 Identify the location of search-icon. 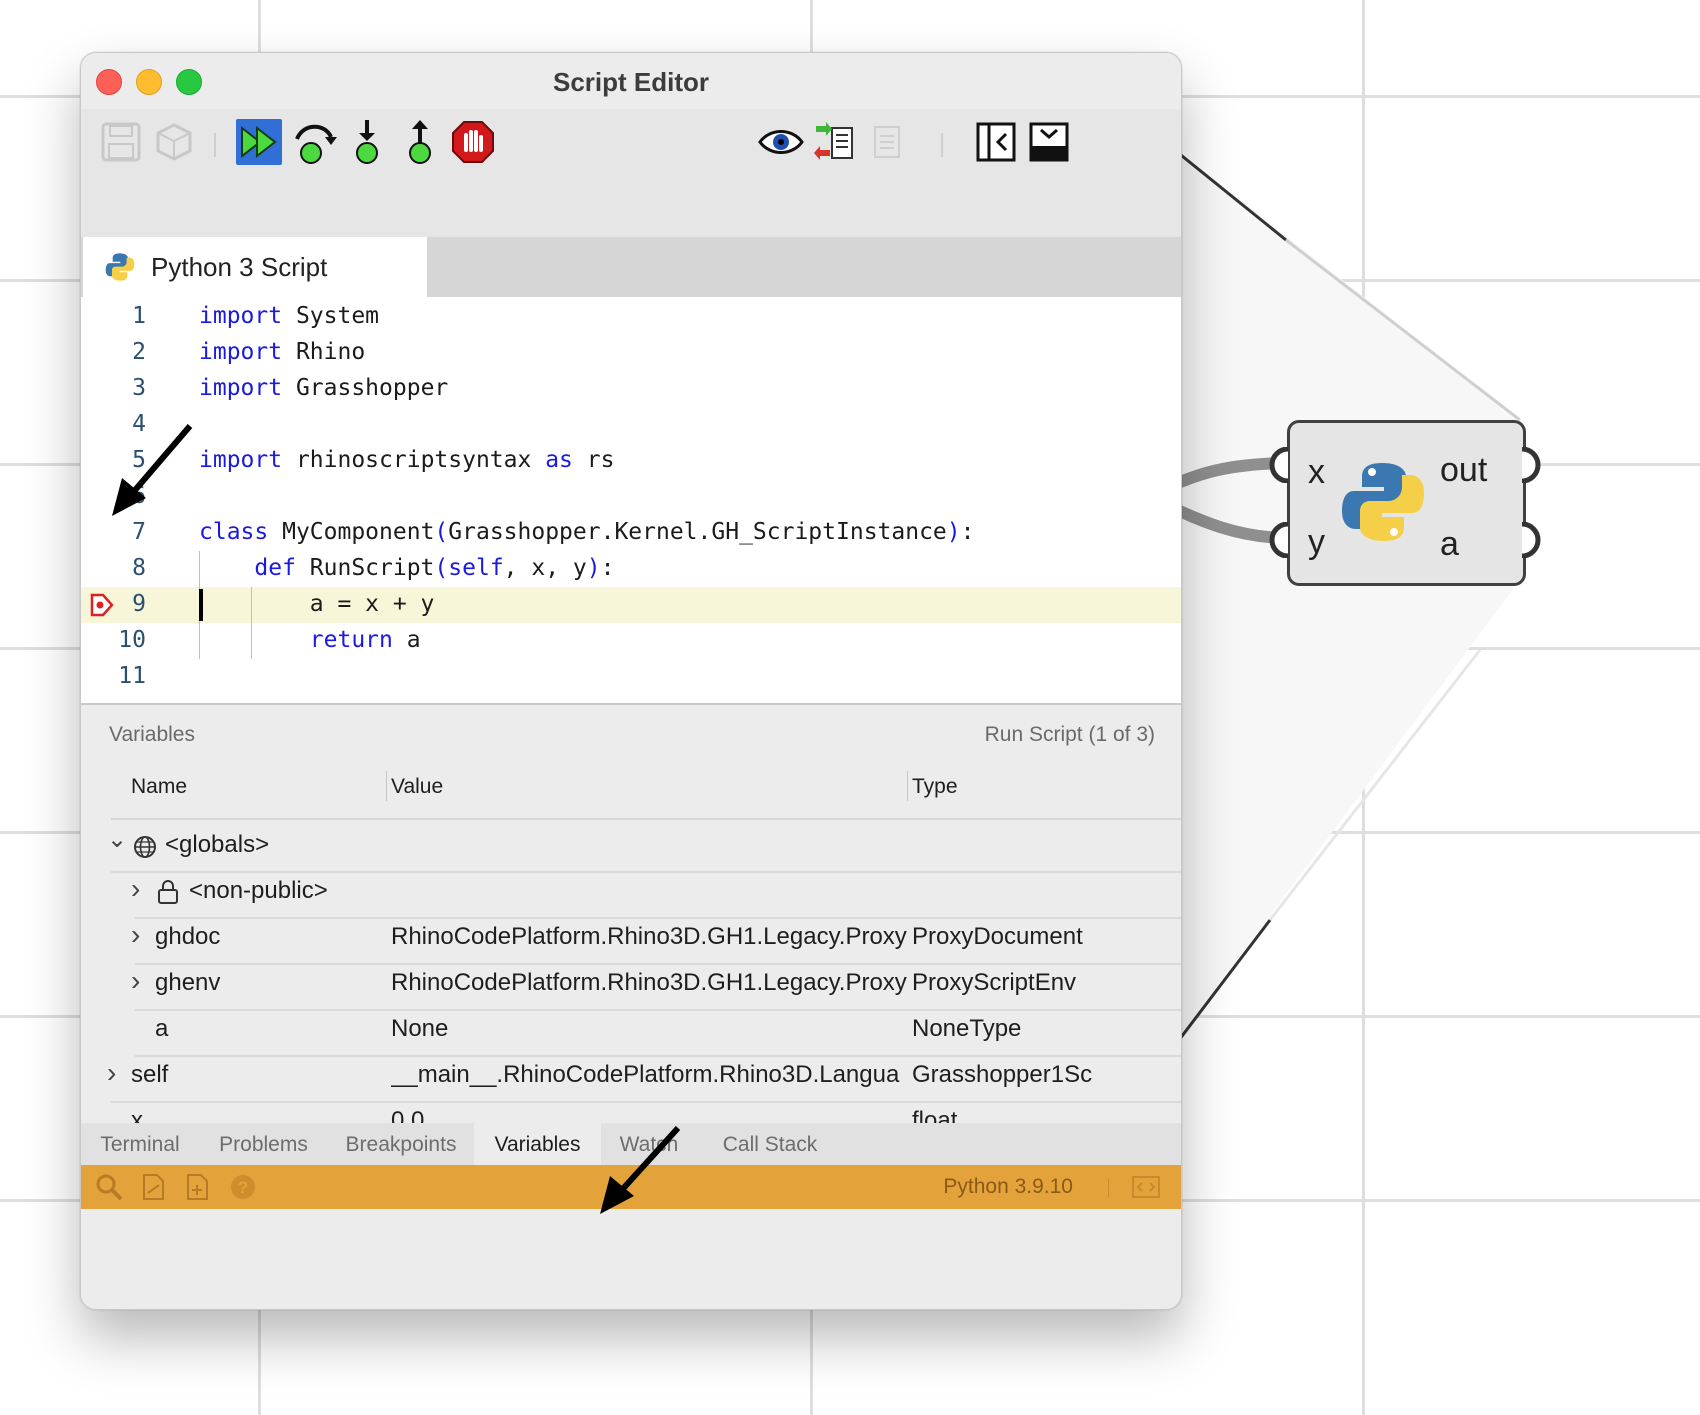
(109, 1187).